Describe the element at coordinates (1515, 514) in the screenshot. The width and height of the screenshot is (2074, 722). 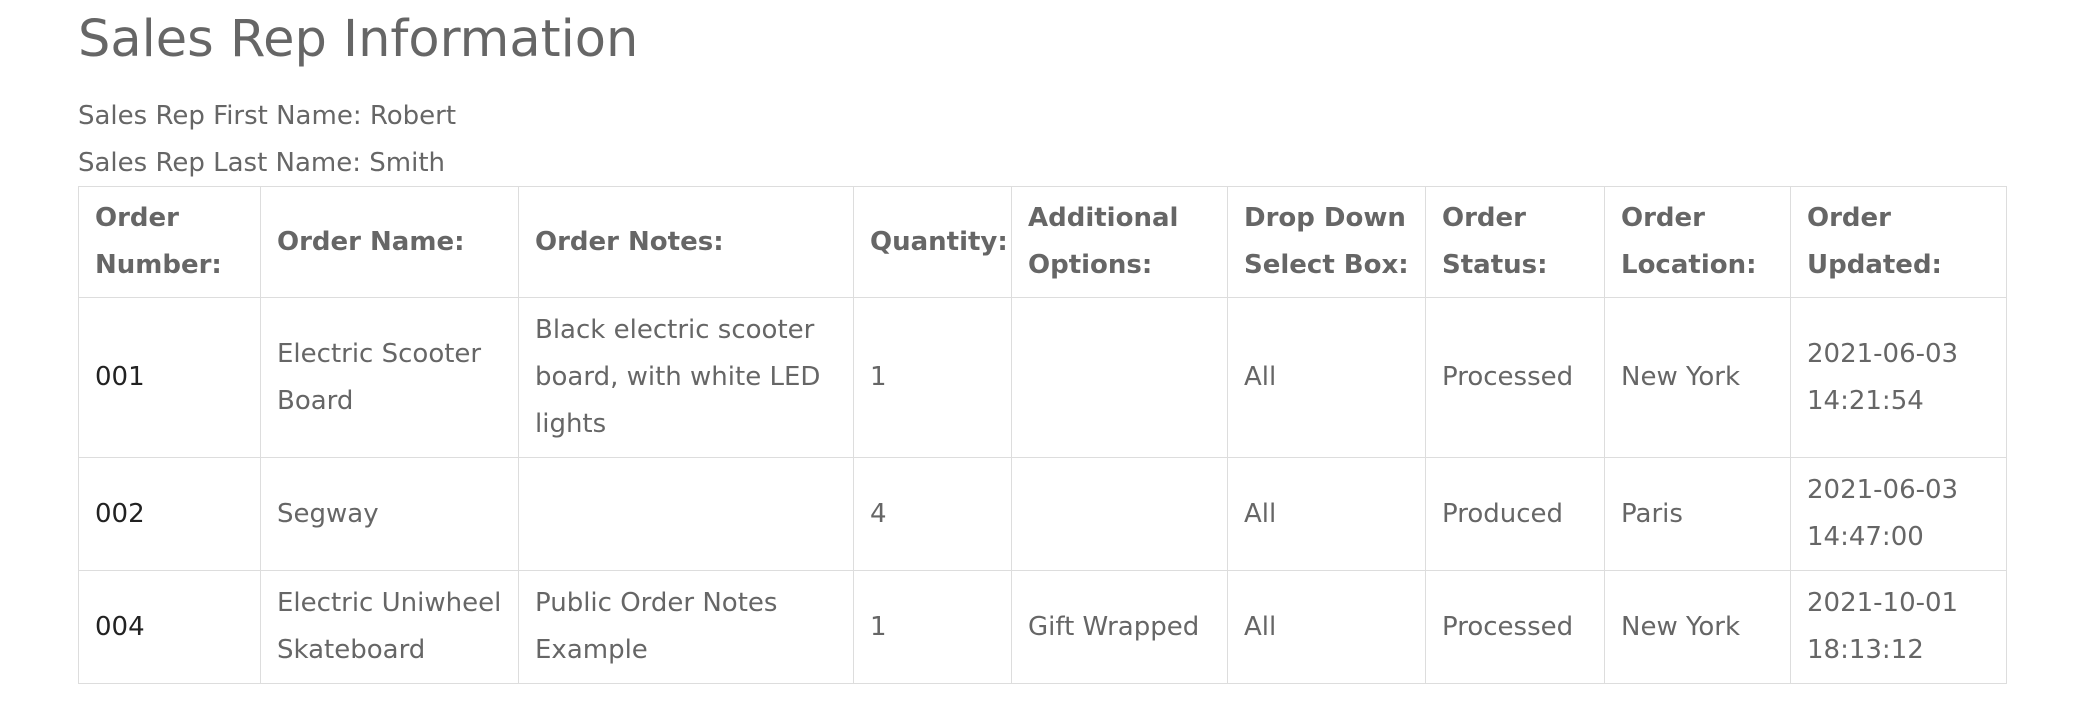
I see `cell-order-status: Produced` at that location.